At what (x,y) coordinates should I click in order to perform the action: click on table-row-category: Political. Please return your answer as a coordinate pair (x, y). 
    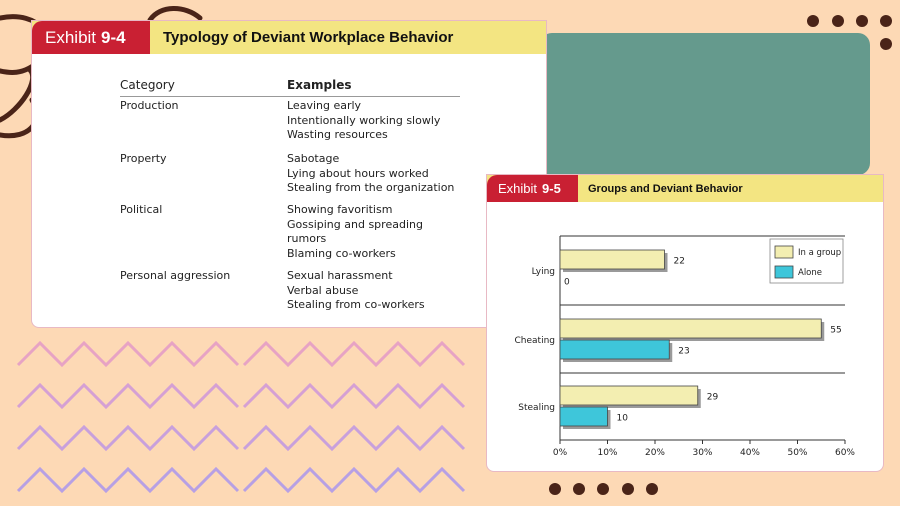
    Looking at the image, I should click on (141, 209).